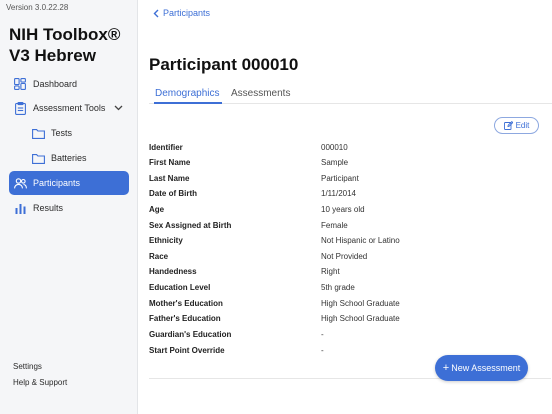  Describe the element at coordinates (188, 103) in the screenshot. I see `active-tab-indicator` at that location.